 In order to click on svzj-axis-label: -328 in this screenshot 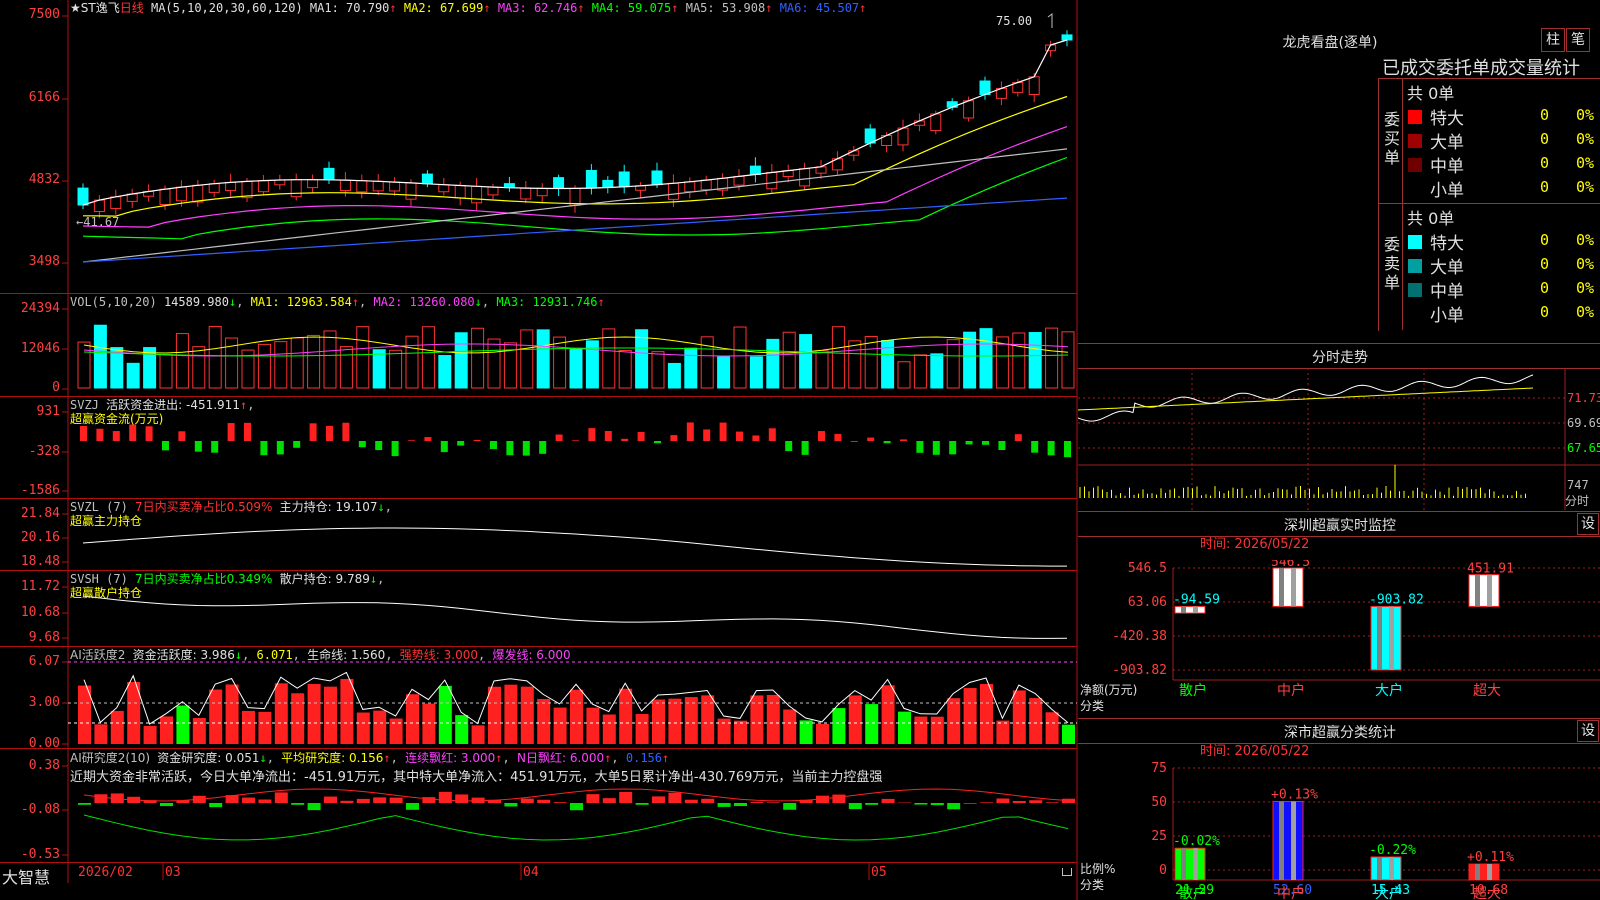, I will do `click(44, 451)`.